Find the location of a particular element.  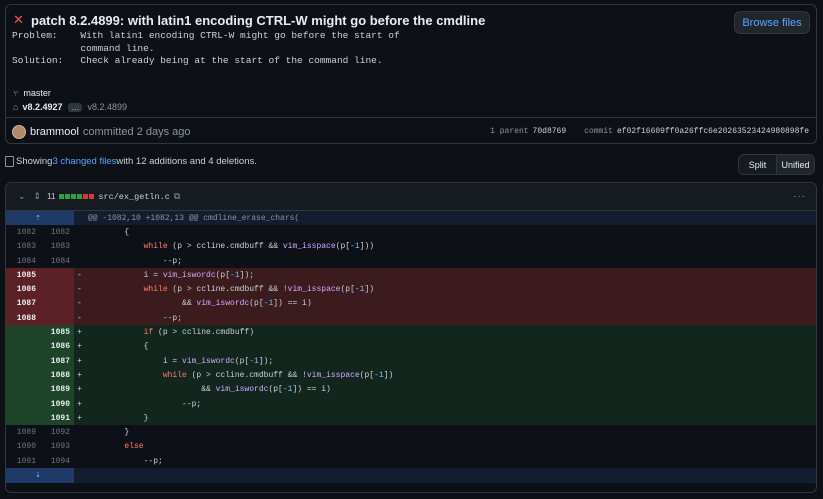

diff-line: 1090 1093 else is located at coordinates (411, 447).